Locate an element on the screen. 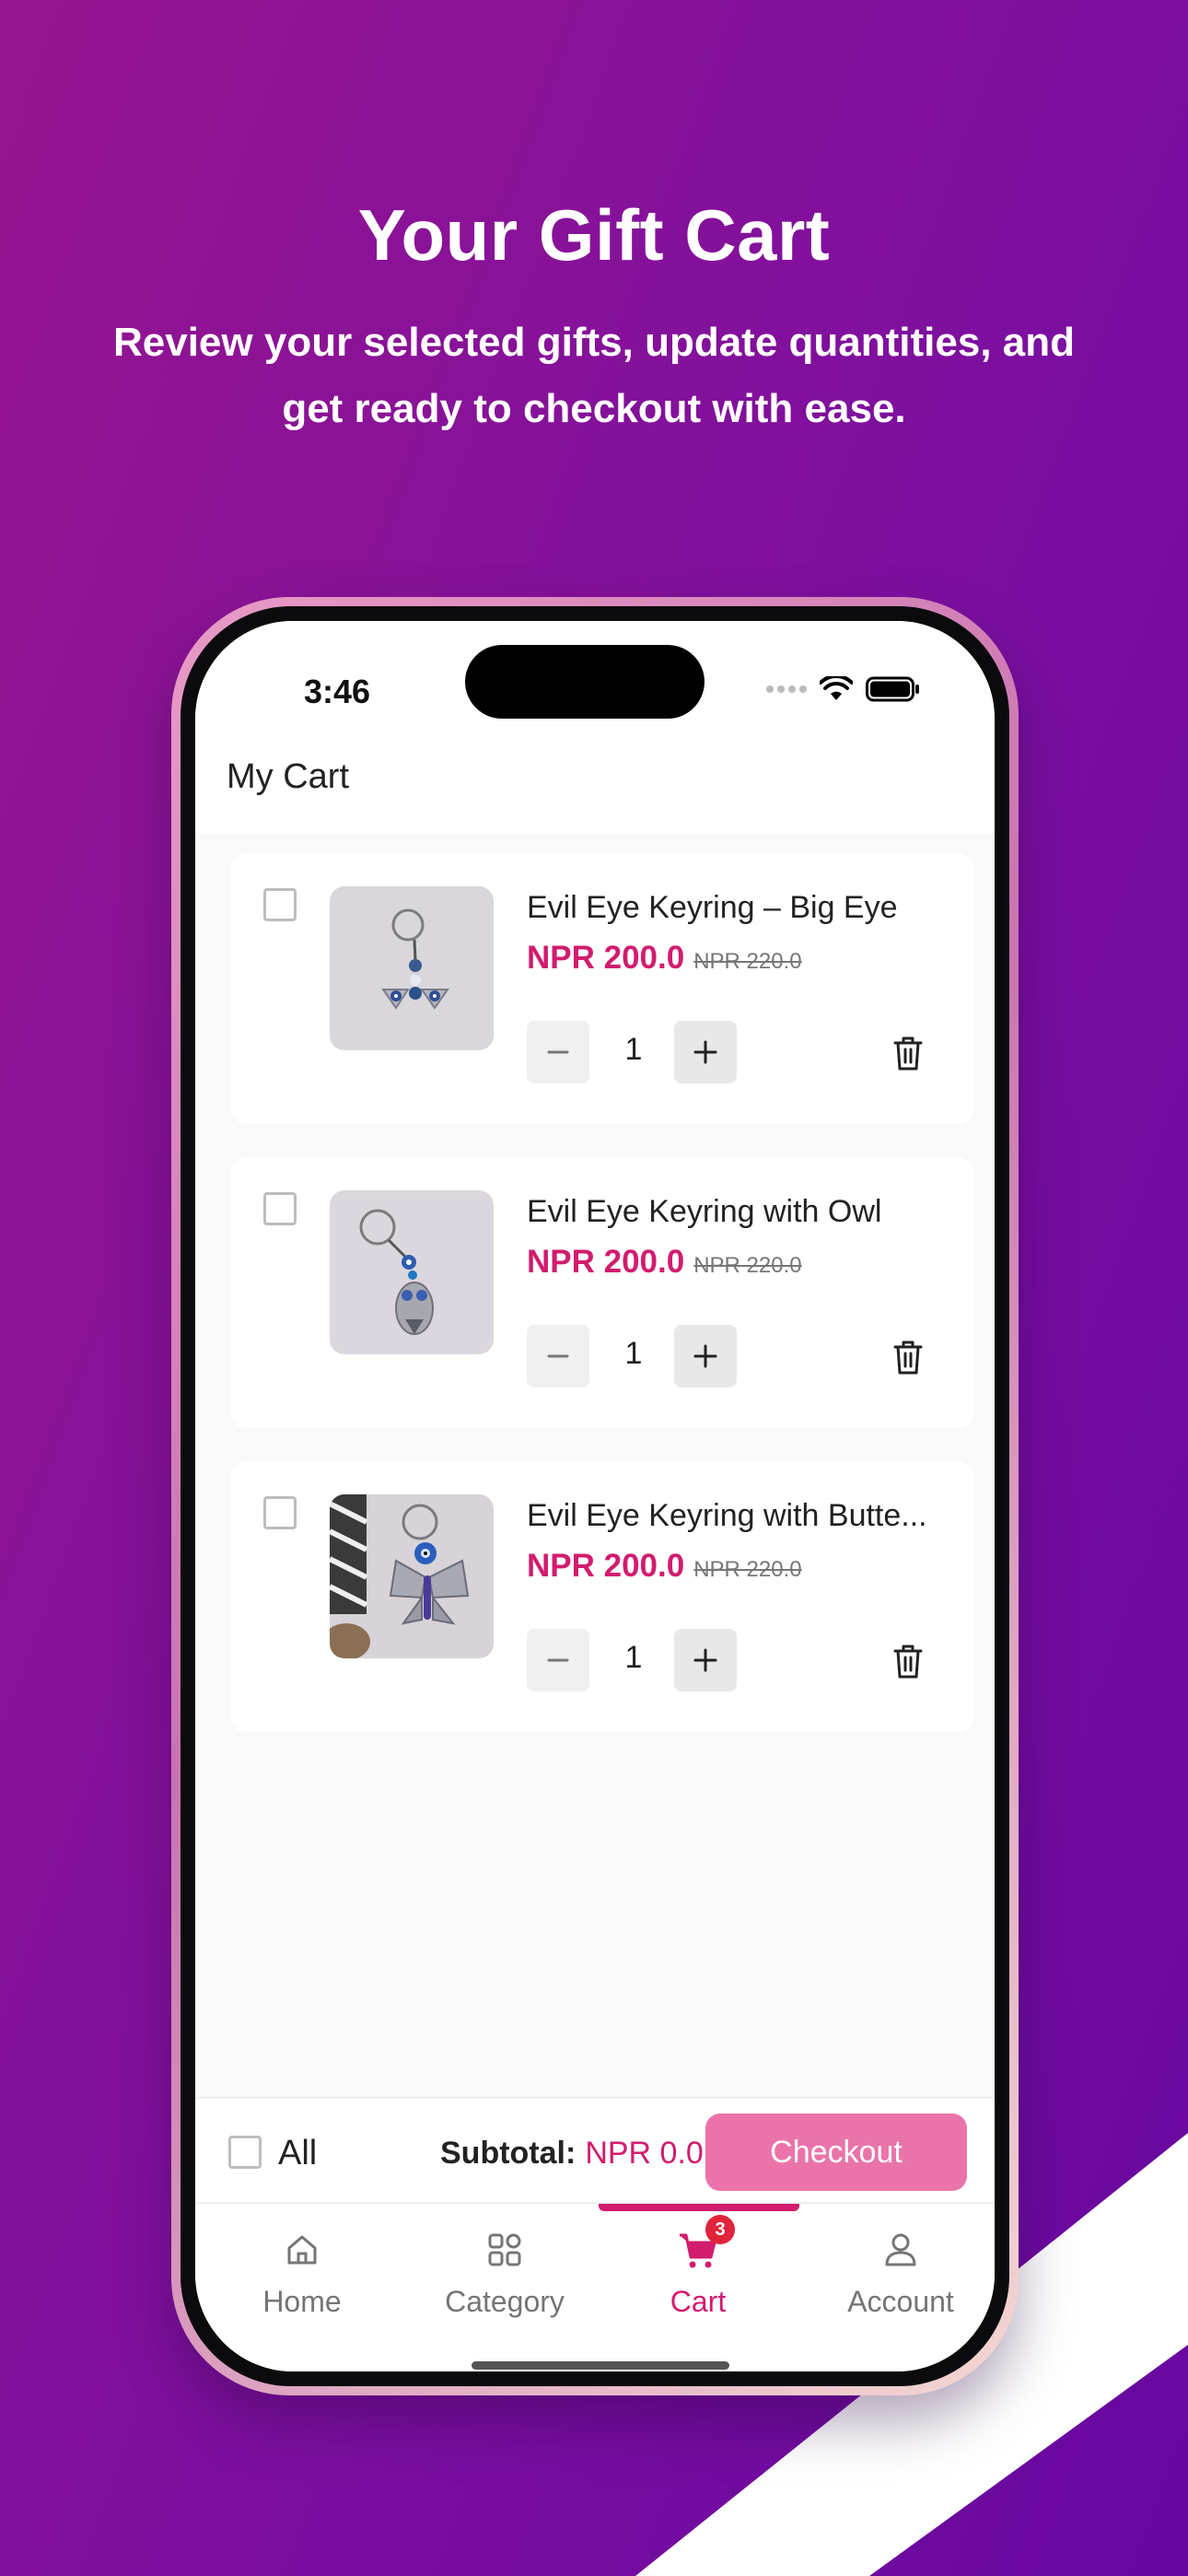 This screenshot has width=1188, height=2576. tab-cart: 3 Cart is located at coordinates (698, 2267).